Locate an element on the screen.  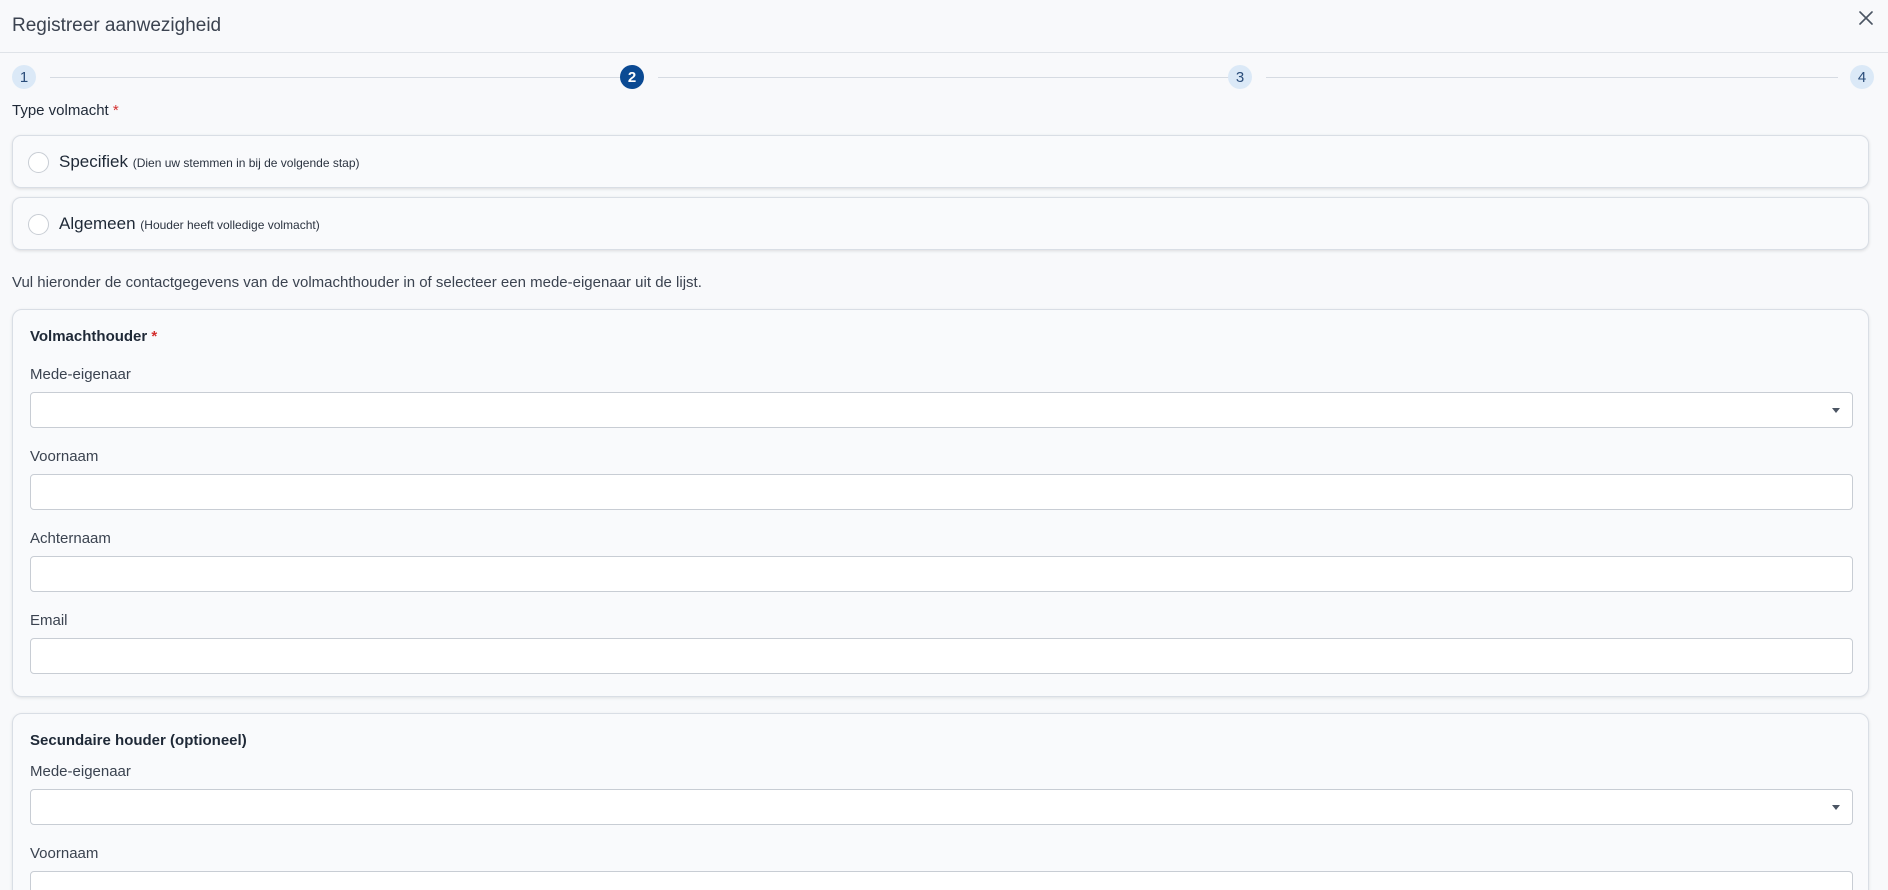
proxy-type-label: Type volmacht * is located at coordinates (65, 110).